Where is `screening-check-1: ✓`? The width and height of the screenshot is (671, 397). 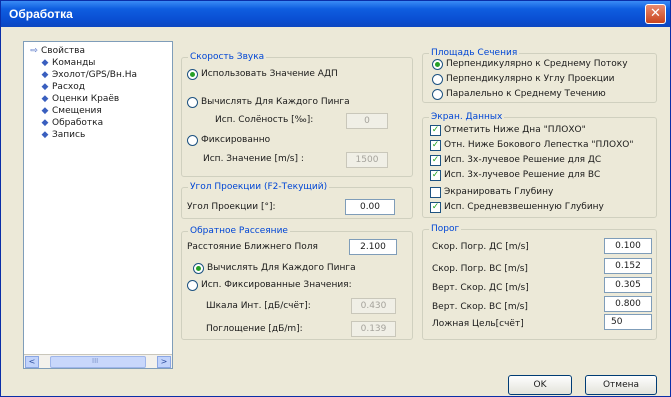 screening-check-1: ✓ is located at coordinates (435, 145).